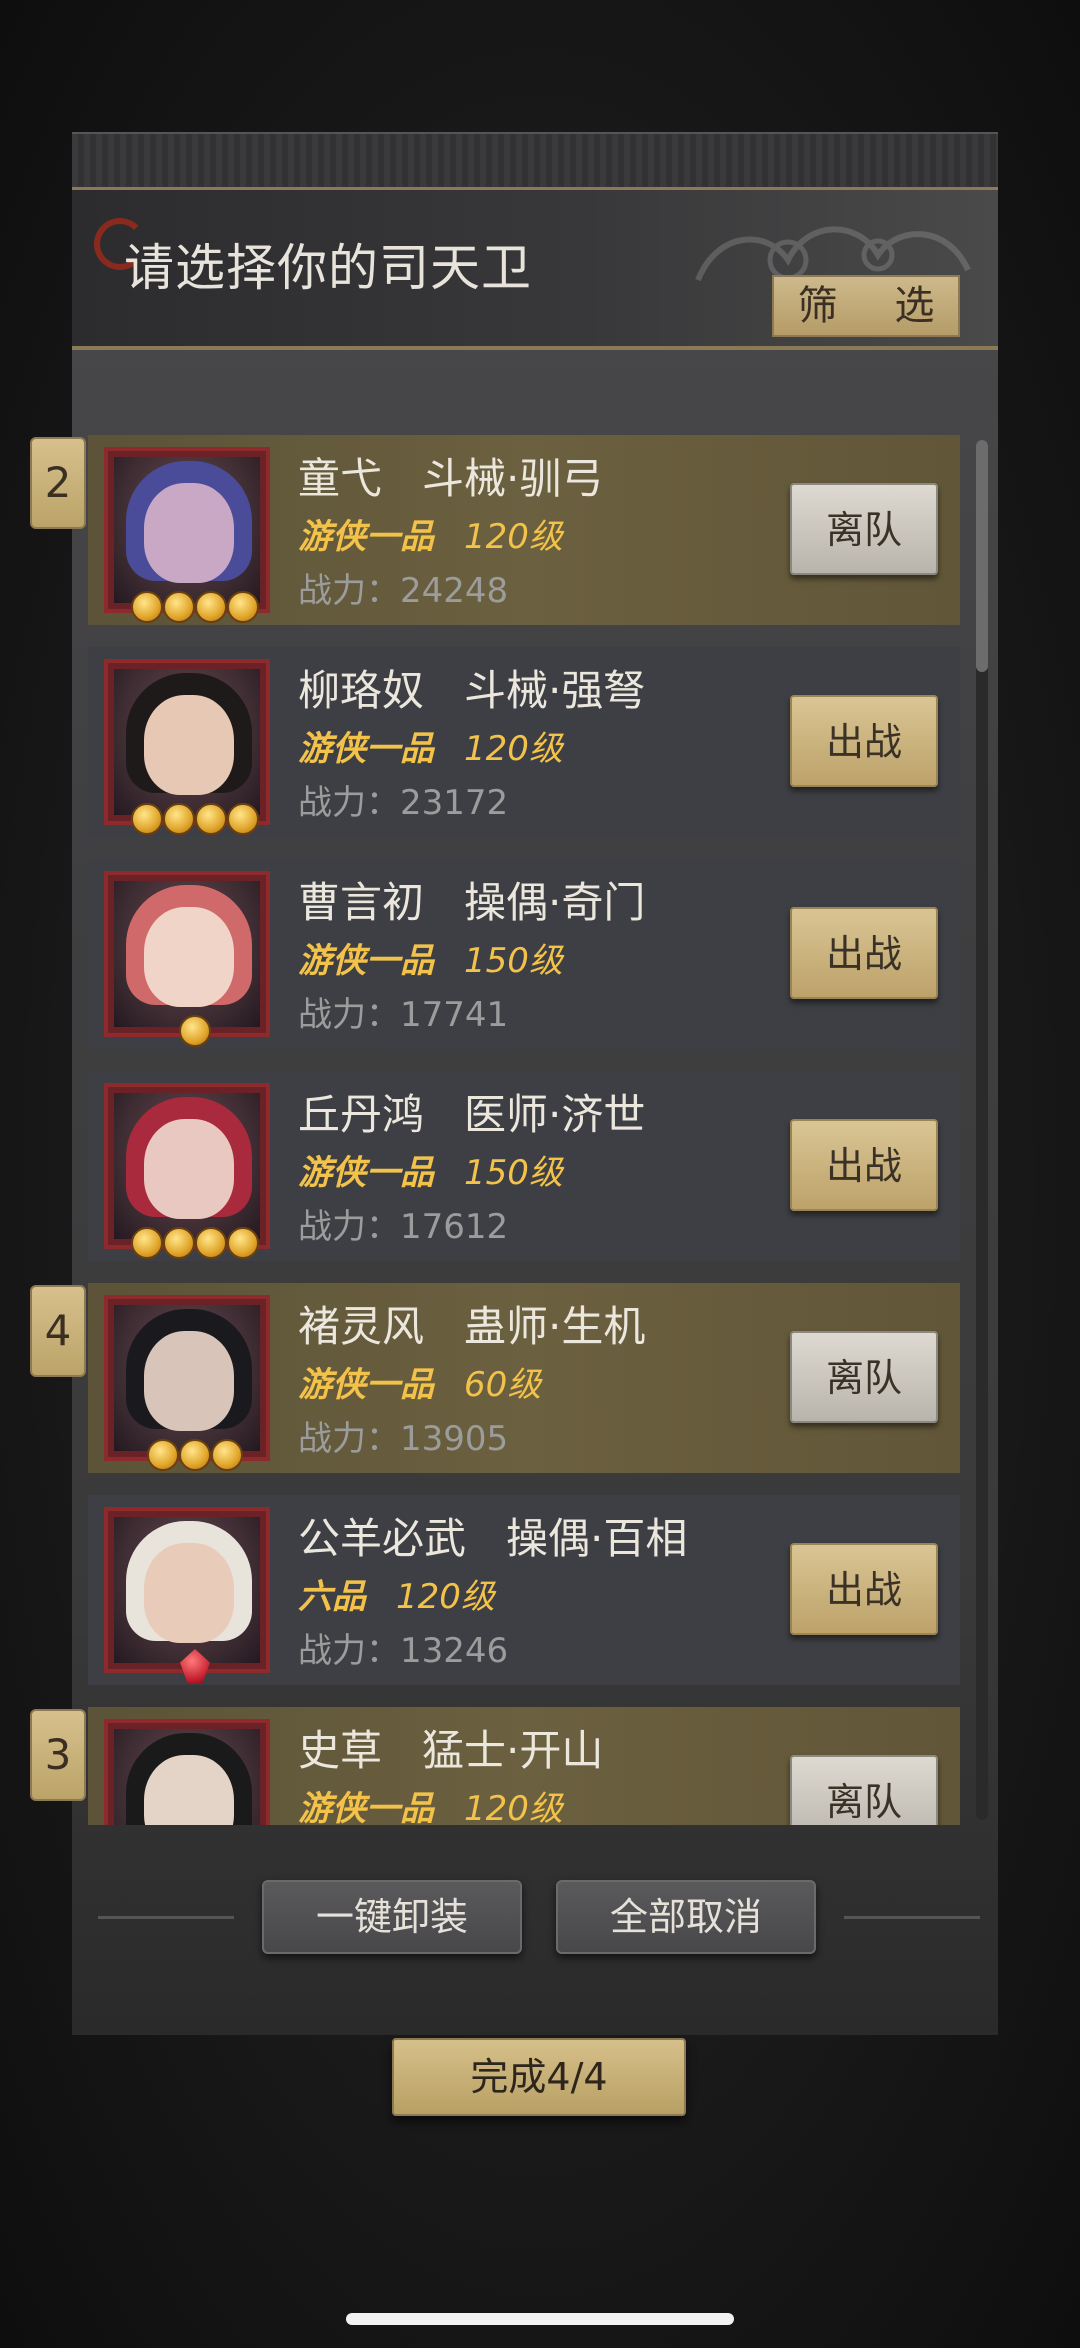 This screenshot has width=1080, height=2348. What do you see at coordinates (58, 1755) in the screenshot?
I see `team-slot-badge: 3` at bounding box center [58, 1755].